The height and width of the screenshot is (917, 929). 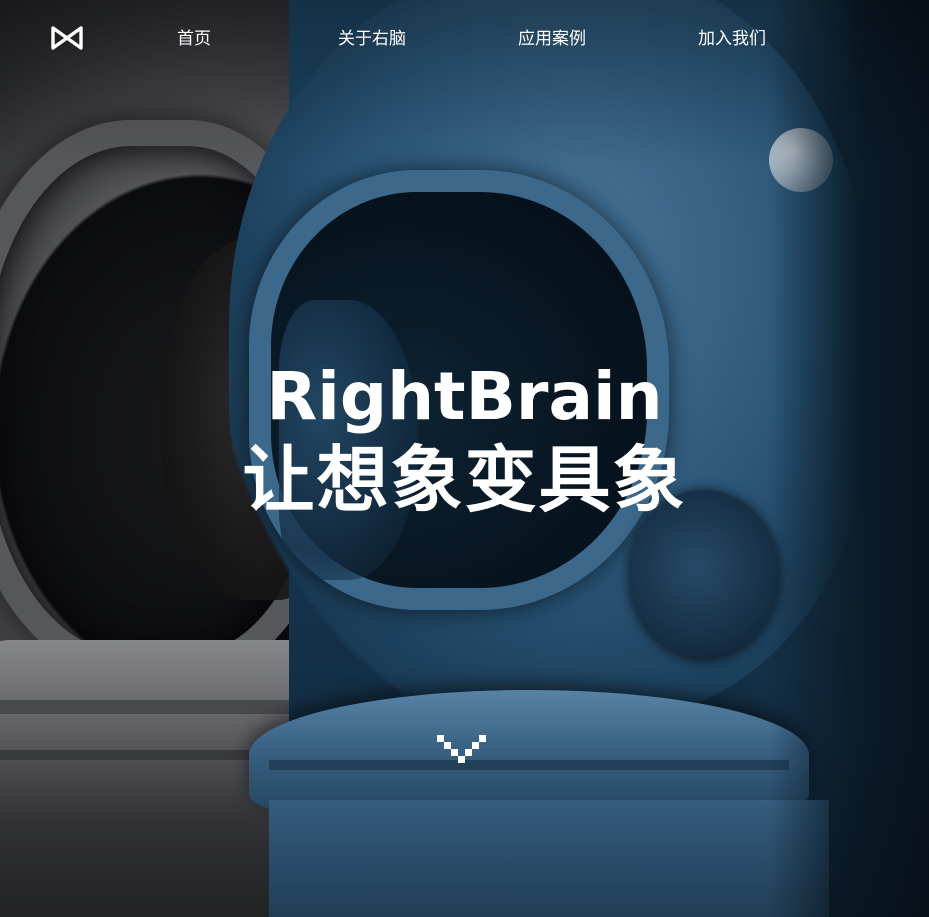 I want to click on hero-title-zh: 让想象变具象, so click(x=464, y=480).